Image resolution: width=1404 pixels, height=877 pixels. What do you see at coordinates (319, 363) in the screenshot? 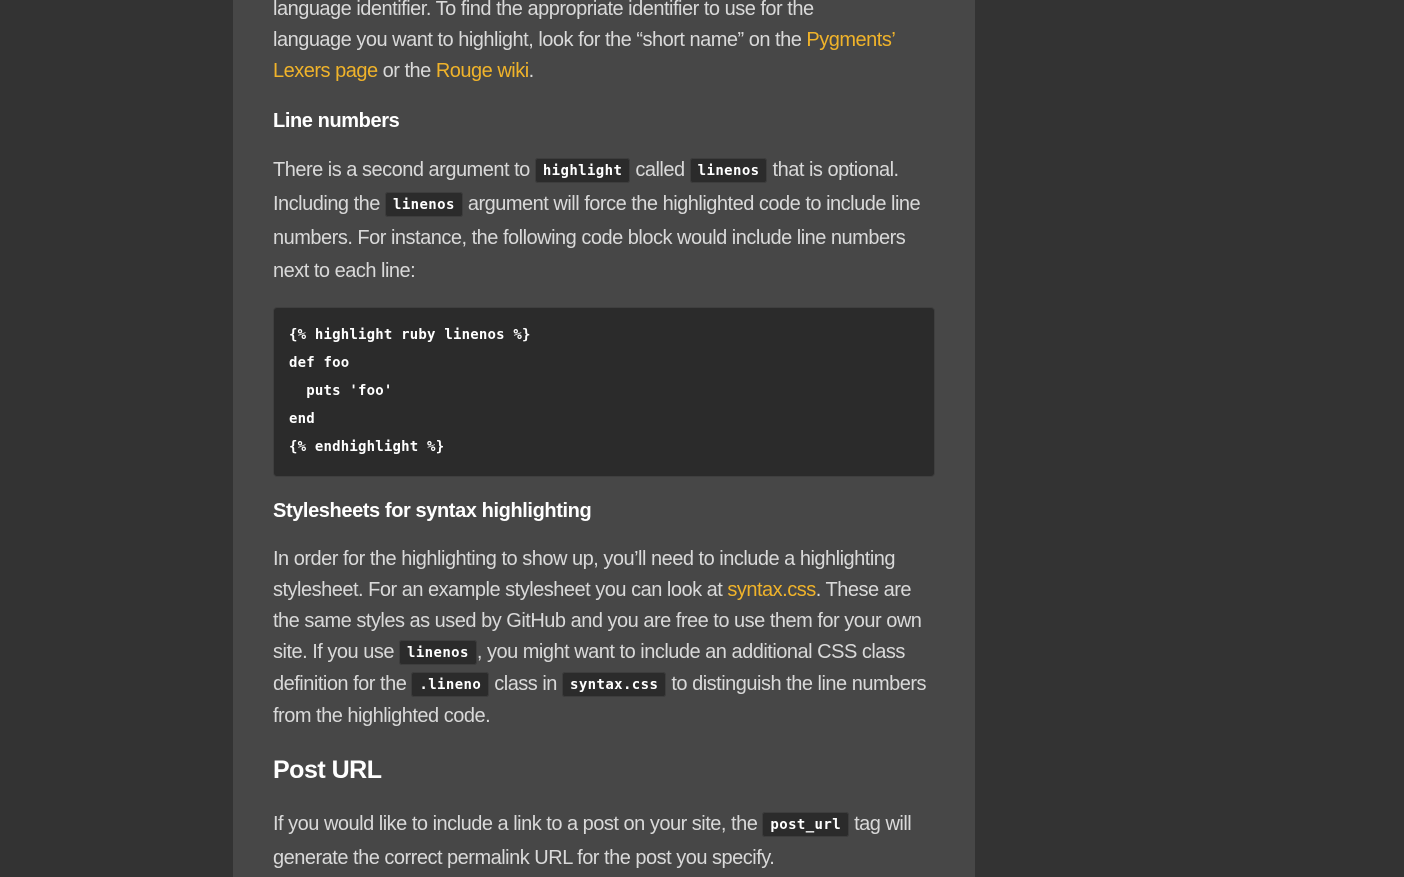
I see `code-line: def foo` at bounding box center [319, 363].